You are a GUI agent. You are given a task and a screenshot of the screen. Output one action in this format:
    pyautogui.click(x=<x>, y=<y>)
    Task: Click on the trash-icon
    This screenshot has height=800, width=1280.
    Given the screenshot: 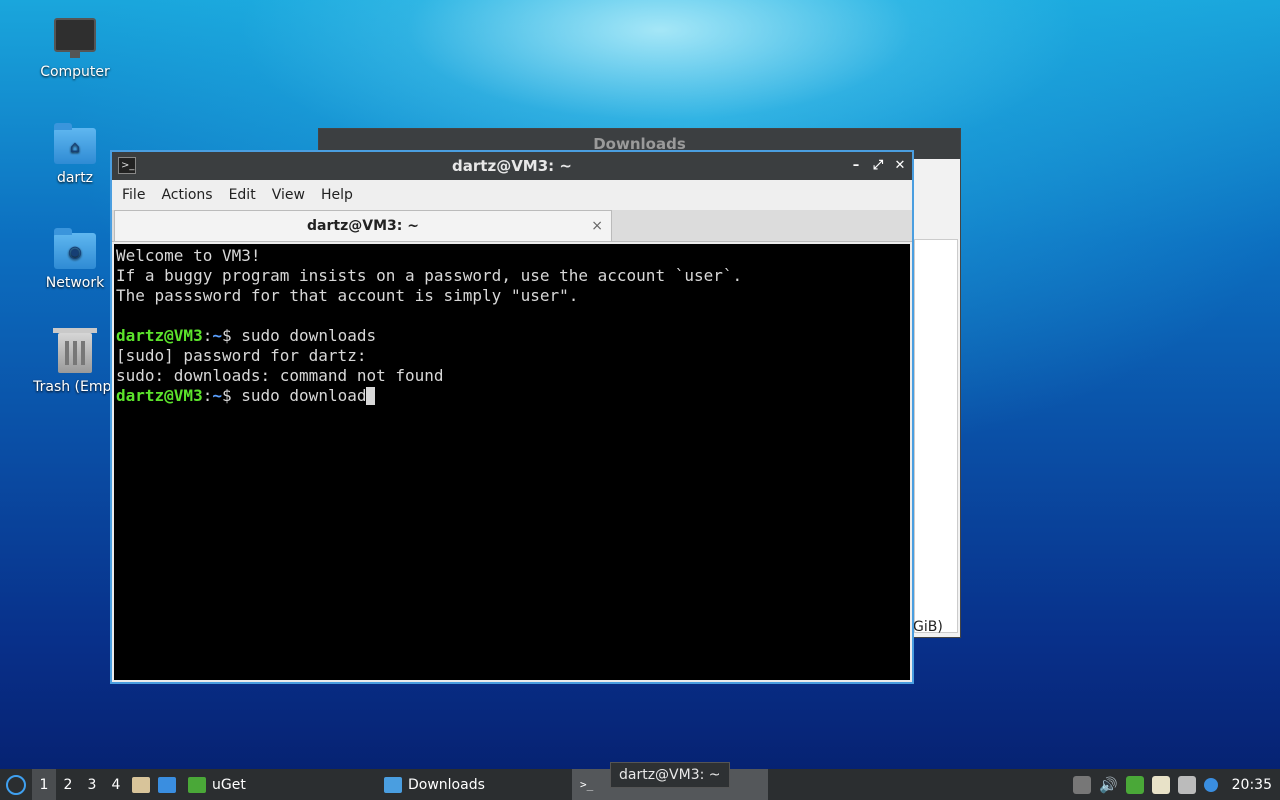 What is the action you would take?
    pyautogui.click(x=75, y=350)
    